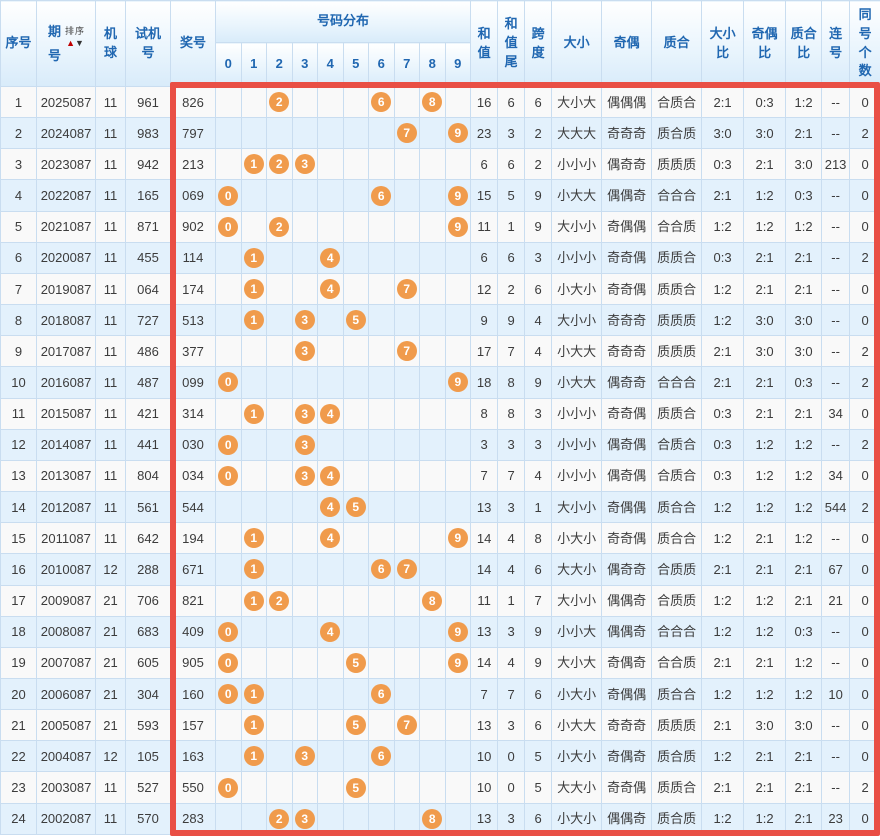 The image size is (880, 840). What do you see at coordinates (511, 43) in the screenshot?
I see `col-header-sum-tail: 和值尾` at bounding box center [511, 43].